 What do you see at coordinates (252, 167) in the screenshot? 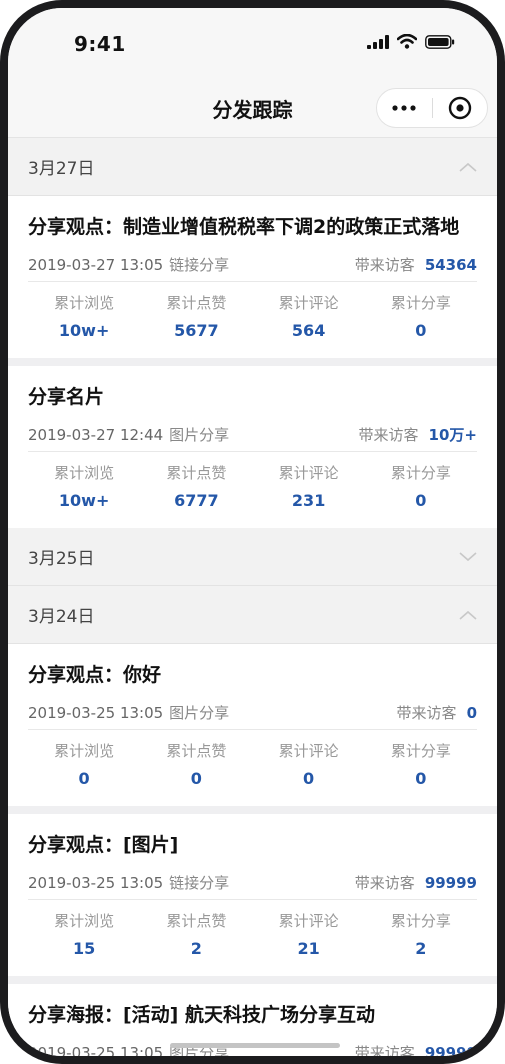
I see `date-group-header: 3月27日` at bounding box center [252, 167].